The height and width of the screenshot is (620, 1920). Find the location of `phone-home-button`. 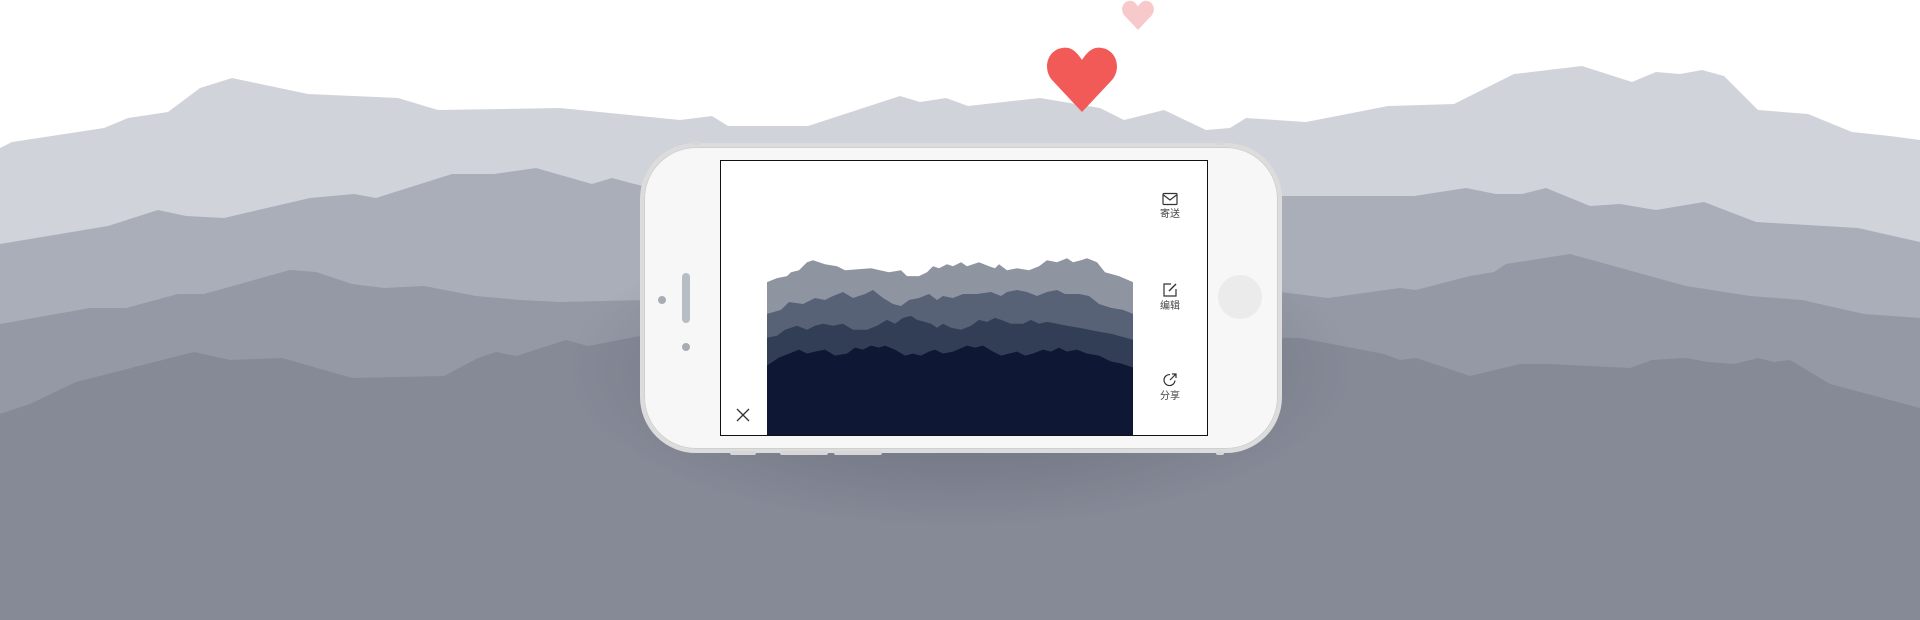

phone-home-button is located at coordinates (1240, 297).